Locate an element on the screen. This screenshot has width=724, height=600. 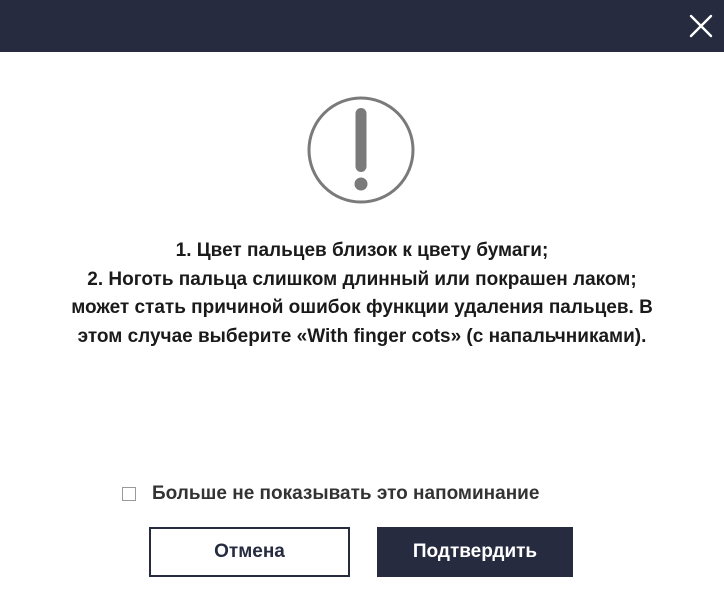
dont-show-again-label: Больше не показывать это напоминание is located at coordinates (346, 493).